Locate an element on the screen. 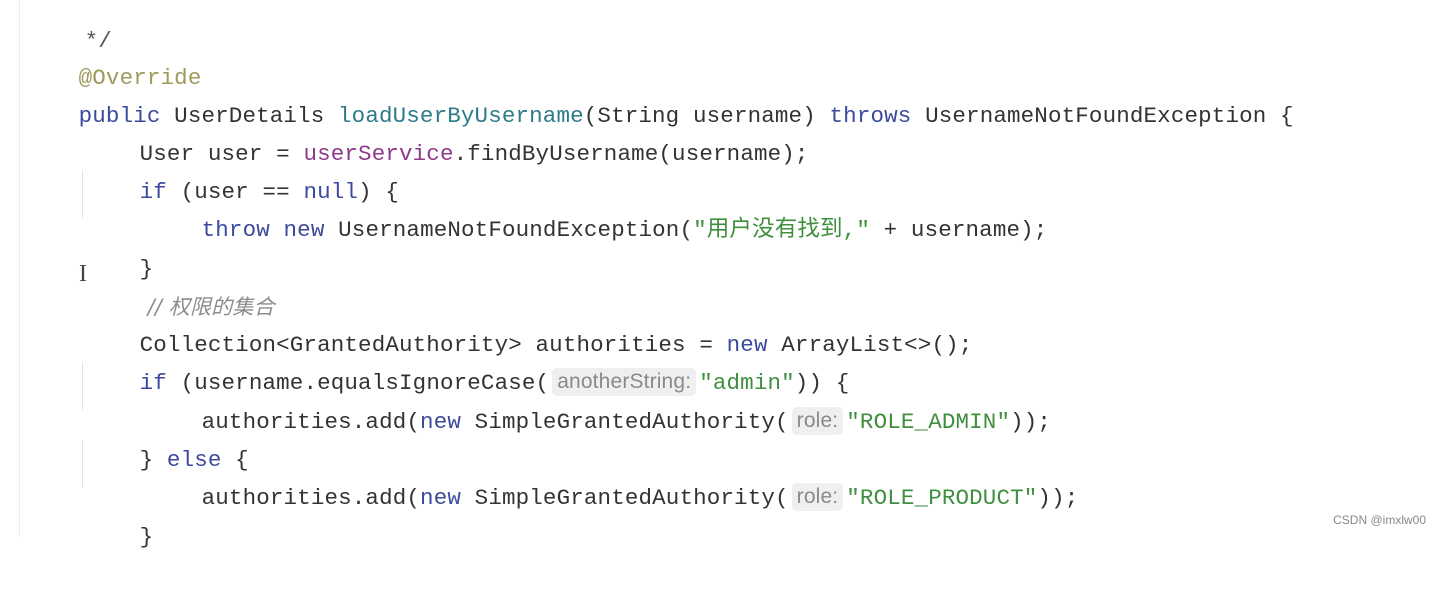 This screenshot has height=594, width=1438. code-text: authorities.add( is located at coordinates (311, 498).